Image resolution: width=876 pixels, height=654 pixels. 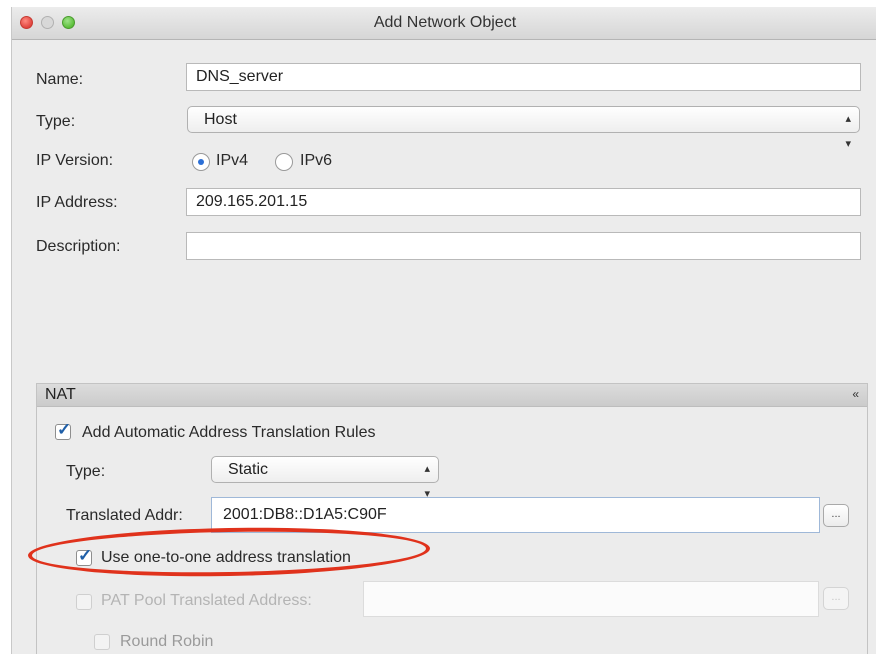 I want to click on nat-type-select: Static ▴ ▾, so click(x=325, y=478).